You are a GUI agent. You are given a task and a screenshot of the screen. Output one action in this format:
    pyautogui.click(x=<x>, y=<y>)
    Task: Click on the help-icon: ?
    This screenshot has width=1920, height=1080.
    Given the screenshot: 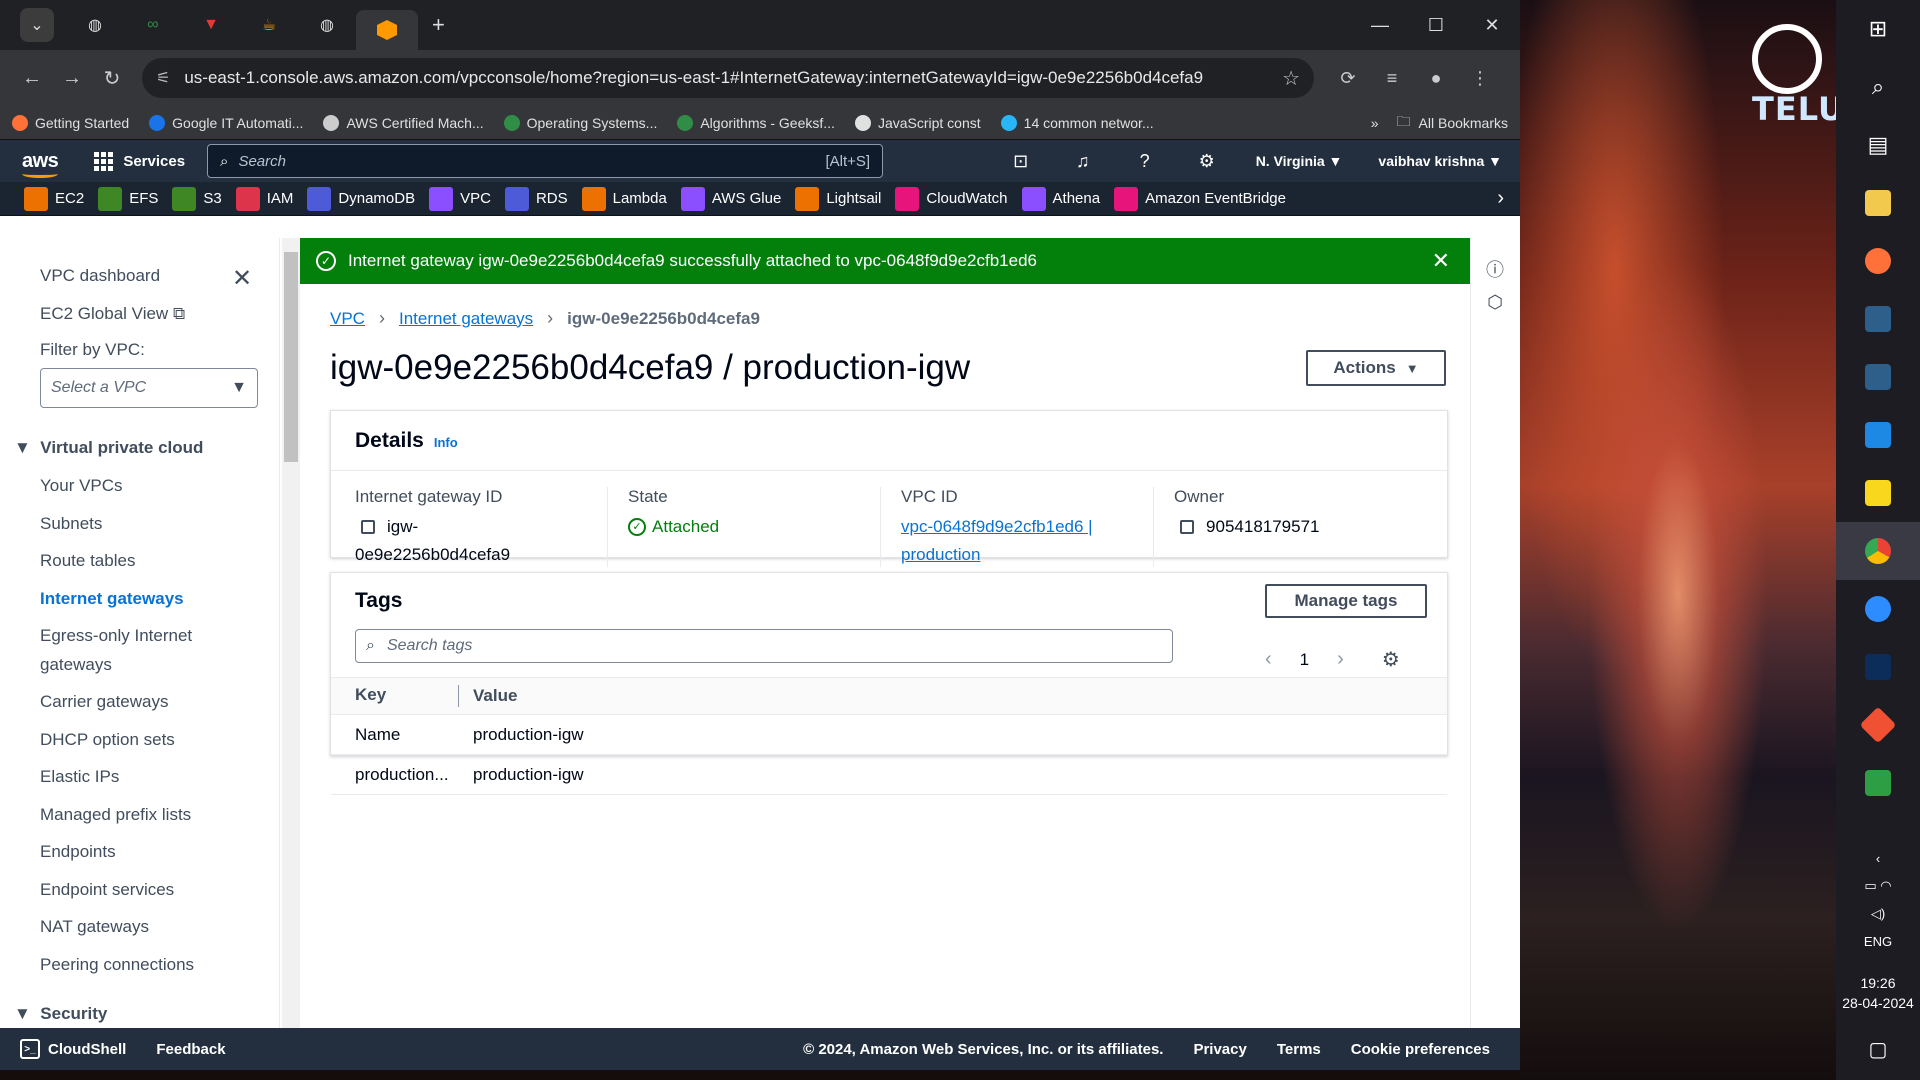 What is the action you would take?
    pyautogui.click(x=1145, y=161)
    